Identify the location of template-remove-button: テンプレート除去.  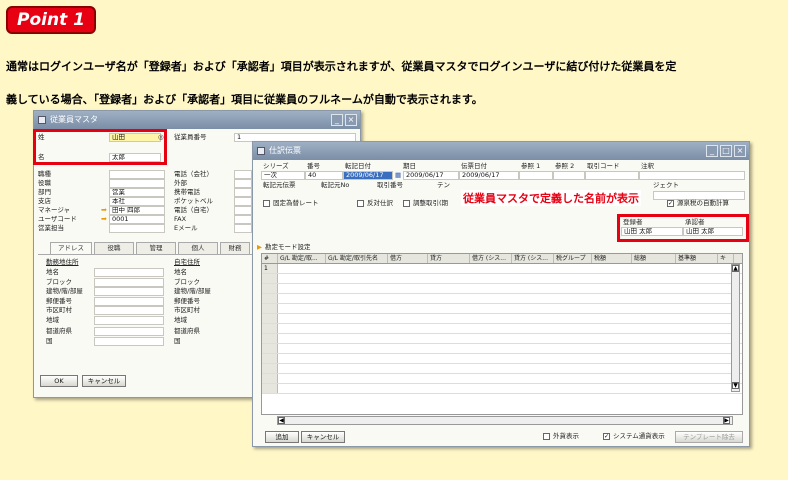
(709, 437).